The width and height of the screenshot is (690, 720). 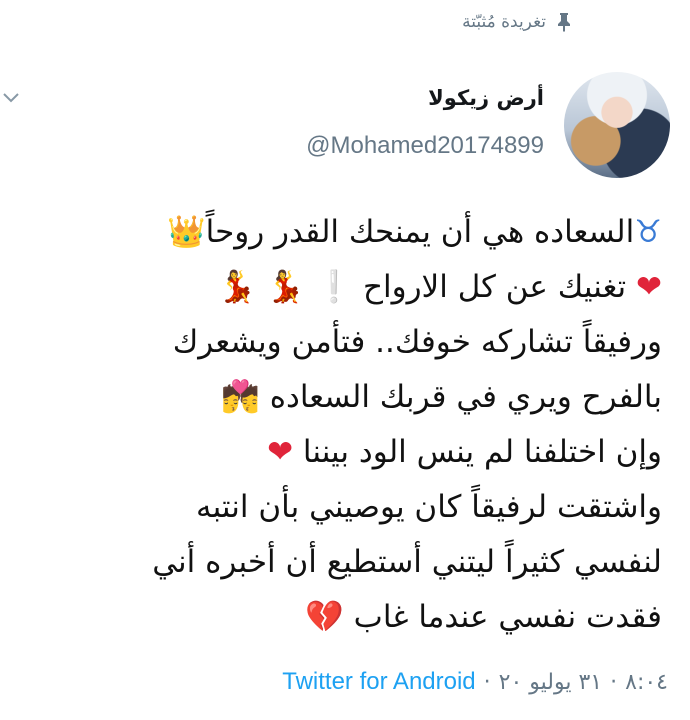 What do you see at coordinates (564, 22) in the screenshot?
I see `pin-icon` at bounding box center [564, 22].